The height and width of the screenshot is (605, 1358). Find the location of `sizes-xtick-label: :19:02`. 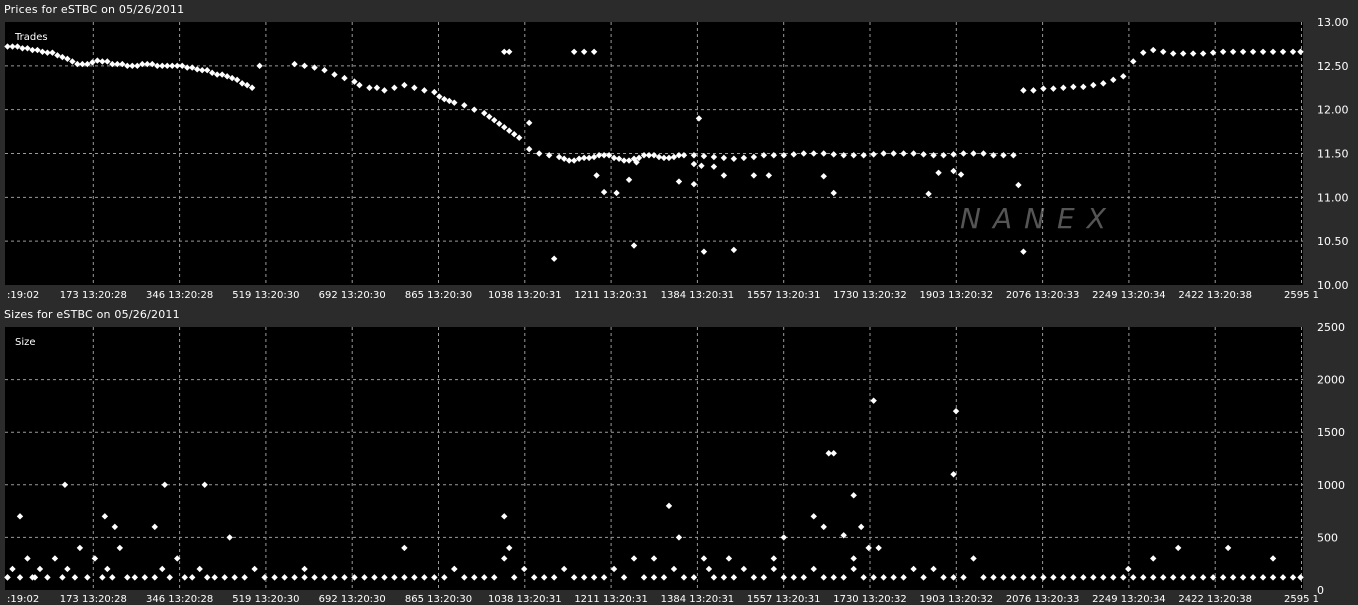

sizes-xtick-label: :19:02 is located at coordinates (23, 599).